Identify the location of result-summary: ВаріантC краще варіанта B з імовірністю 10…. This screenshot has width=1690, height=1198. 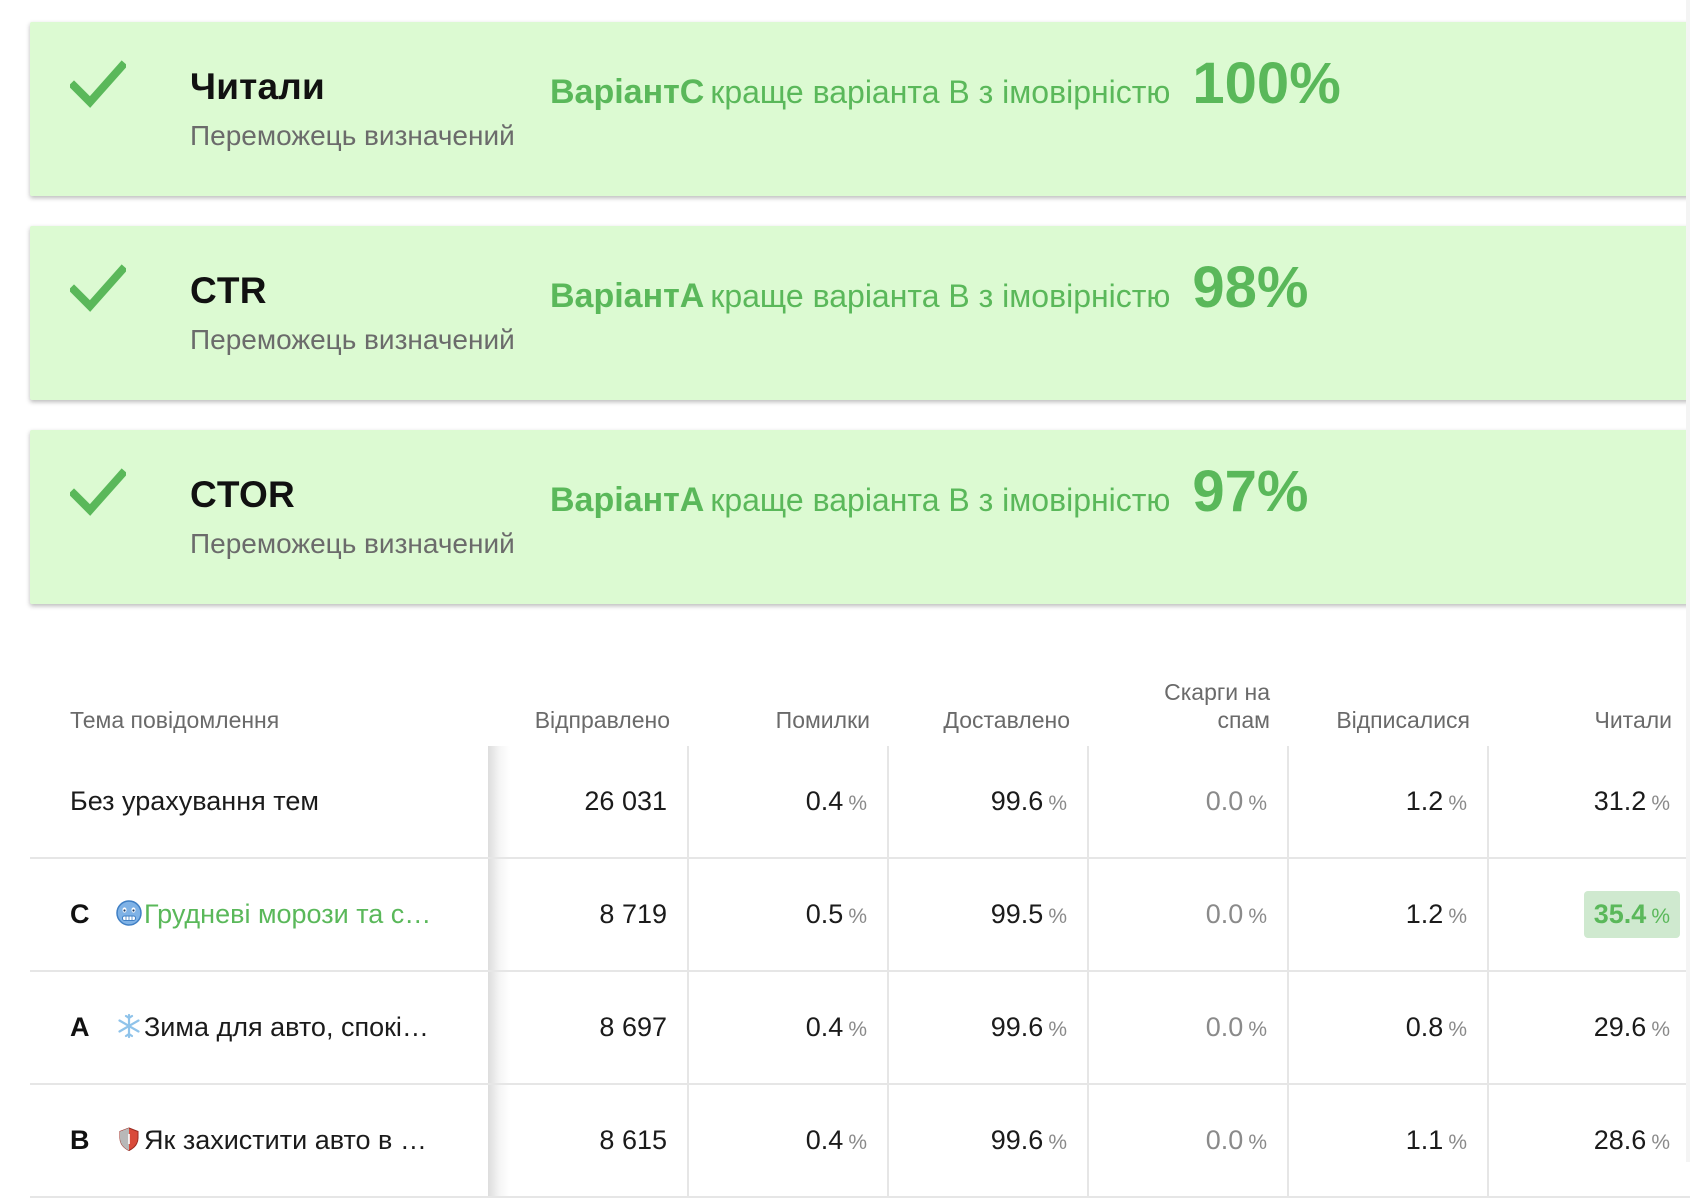
(945, 83).